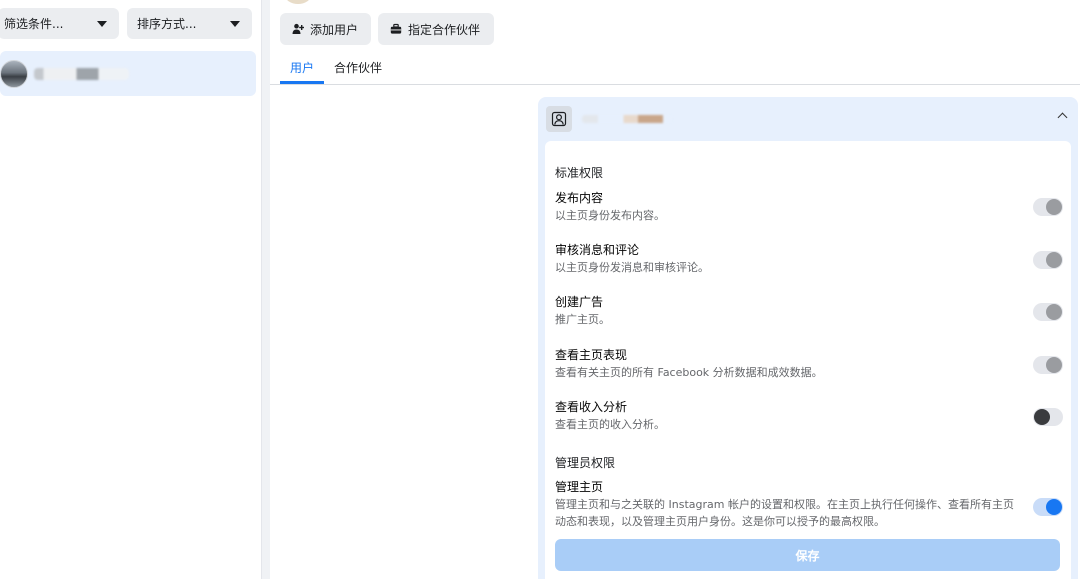 The height and width of the screenshot is (579, 1080). I want to click on user-list-item, so click(128, 73).